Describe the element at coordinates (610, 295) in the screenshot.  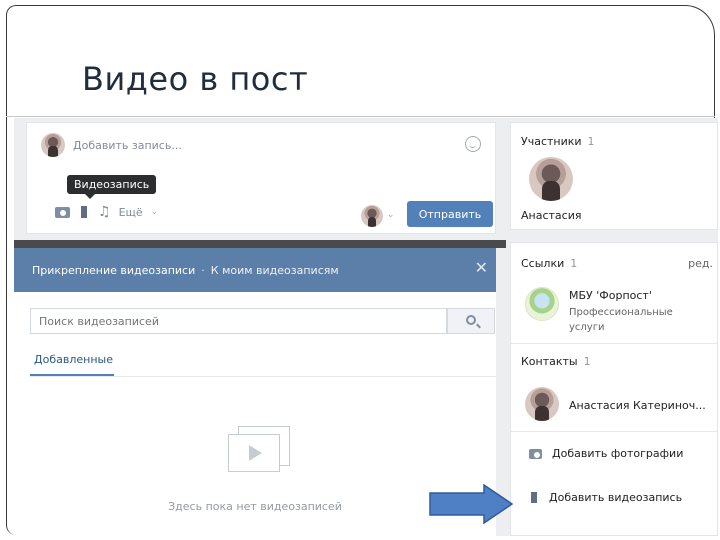
I see `link-name: МБУ 'Форпост'` at that location.